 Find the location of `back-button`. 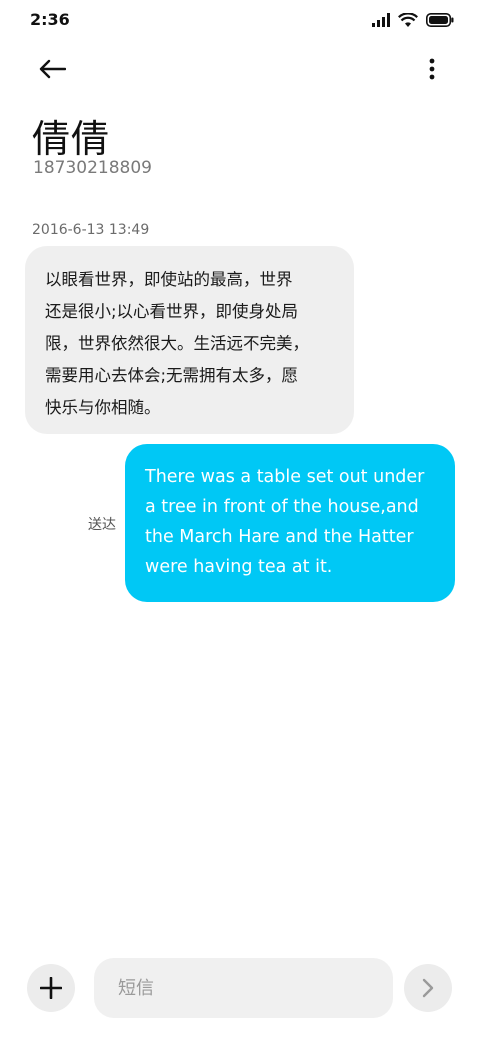

back-button is located at coordinates (52, 69).